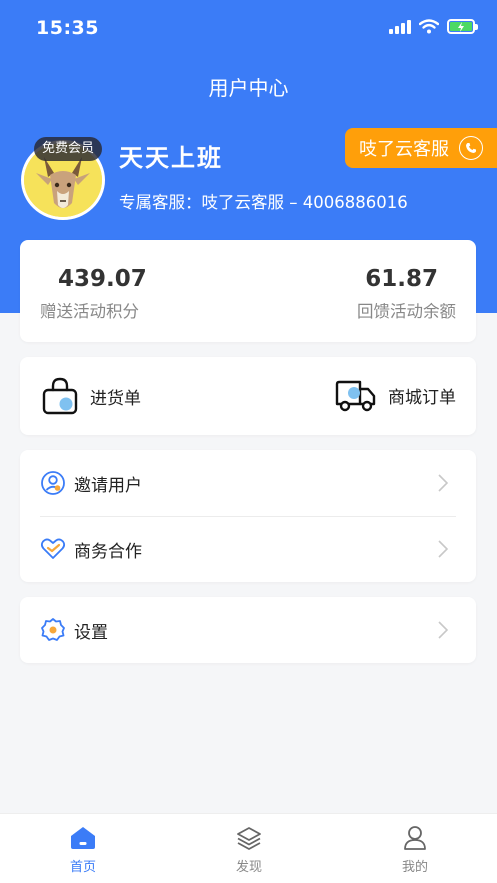 The image size is (497, 883). Describe the element at coordinates (471, 148) in the screenshot. I see `phone-icon` at that location.